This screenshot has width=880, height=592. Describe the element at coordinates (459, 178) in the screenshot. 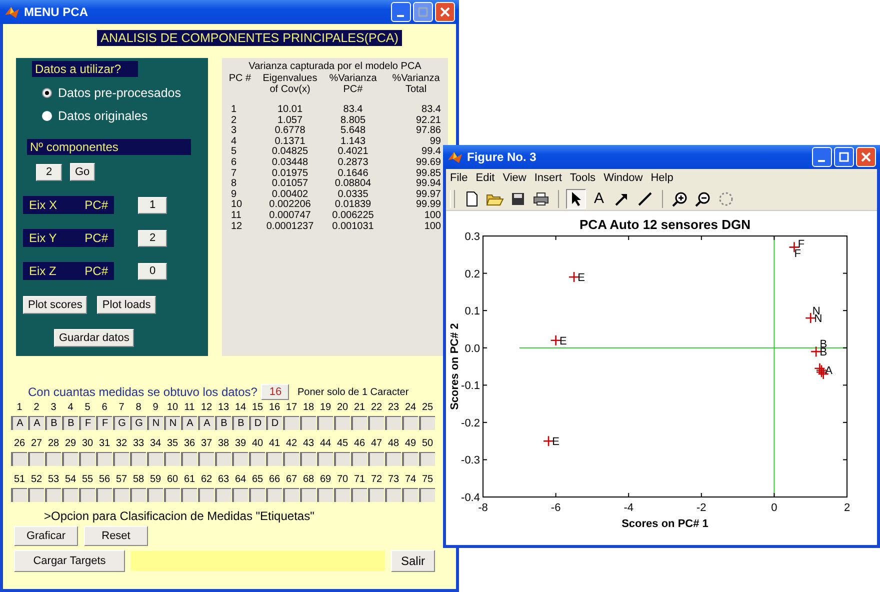

I see `menu-item: File` at that location.